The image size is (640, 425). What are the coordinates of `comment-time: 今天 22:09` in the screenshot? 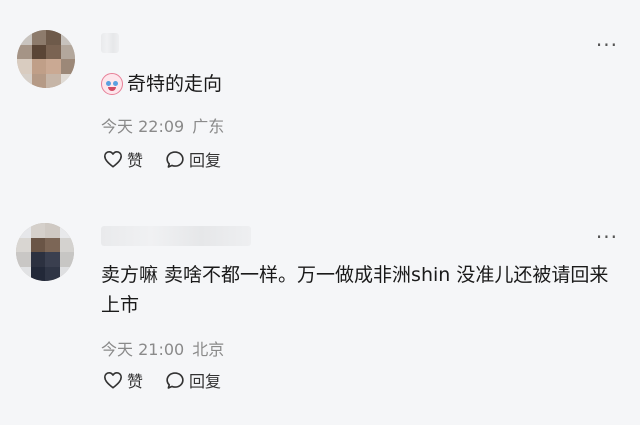 It's located at (143, 126).